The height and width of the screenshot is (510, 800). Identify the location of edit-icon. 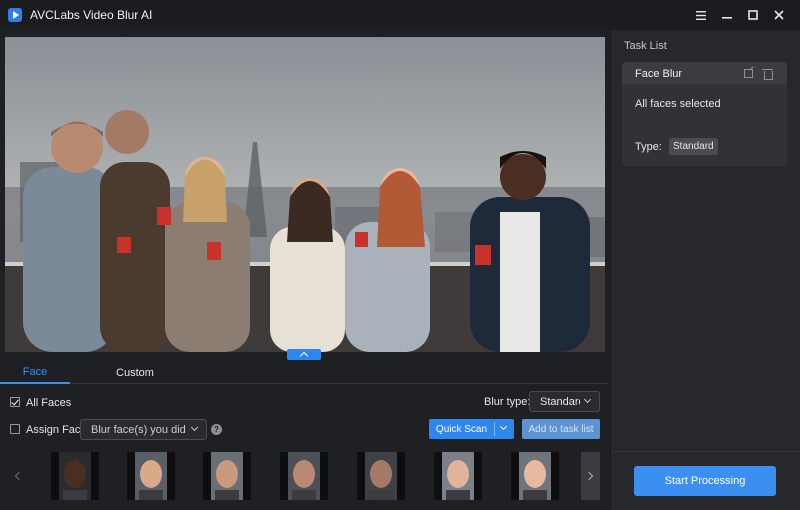
(748, 73).